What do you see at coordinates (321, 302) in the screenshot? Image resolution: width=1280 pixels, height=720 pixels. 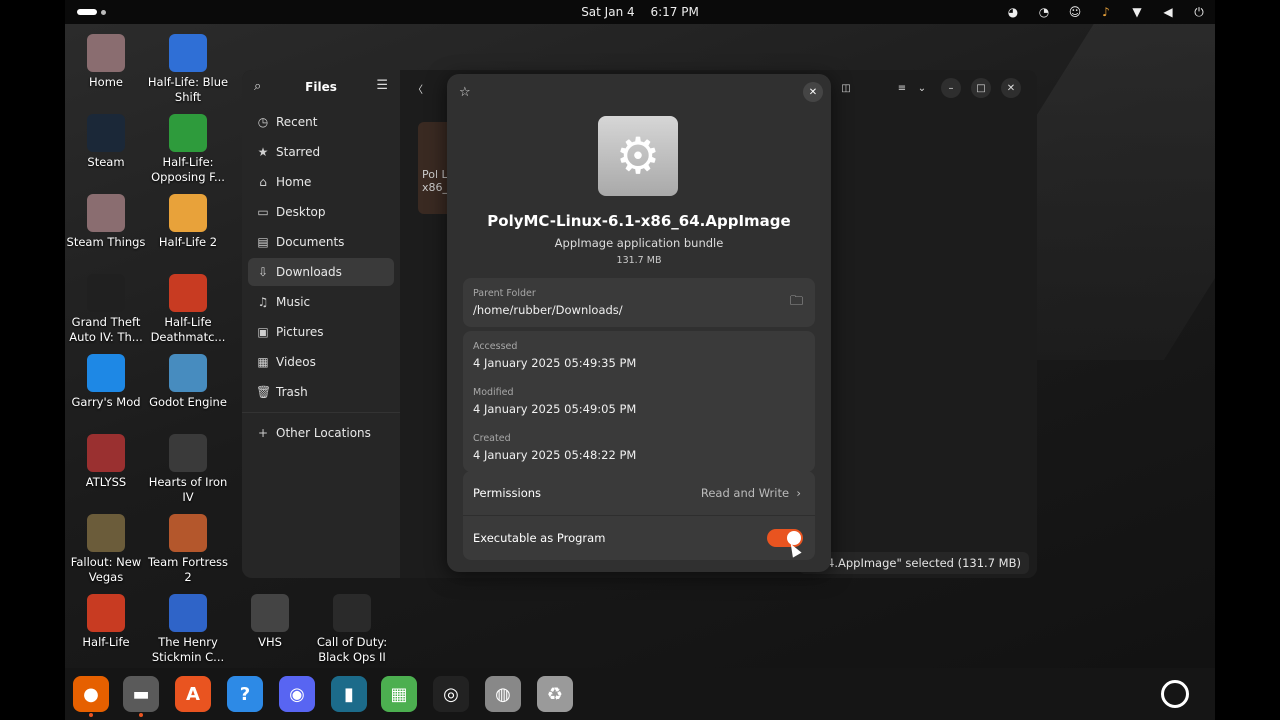 I see `sidebar-item-music: ♫ Music` at bounding box center [321, 302].